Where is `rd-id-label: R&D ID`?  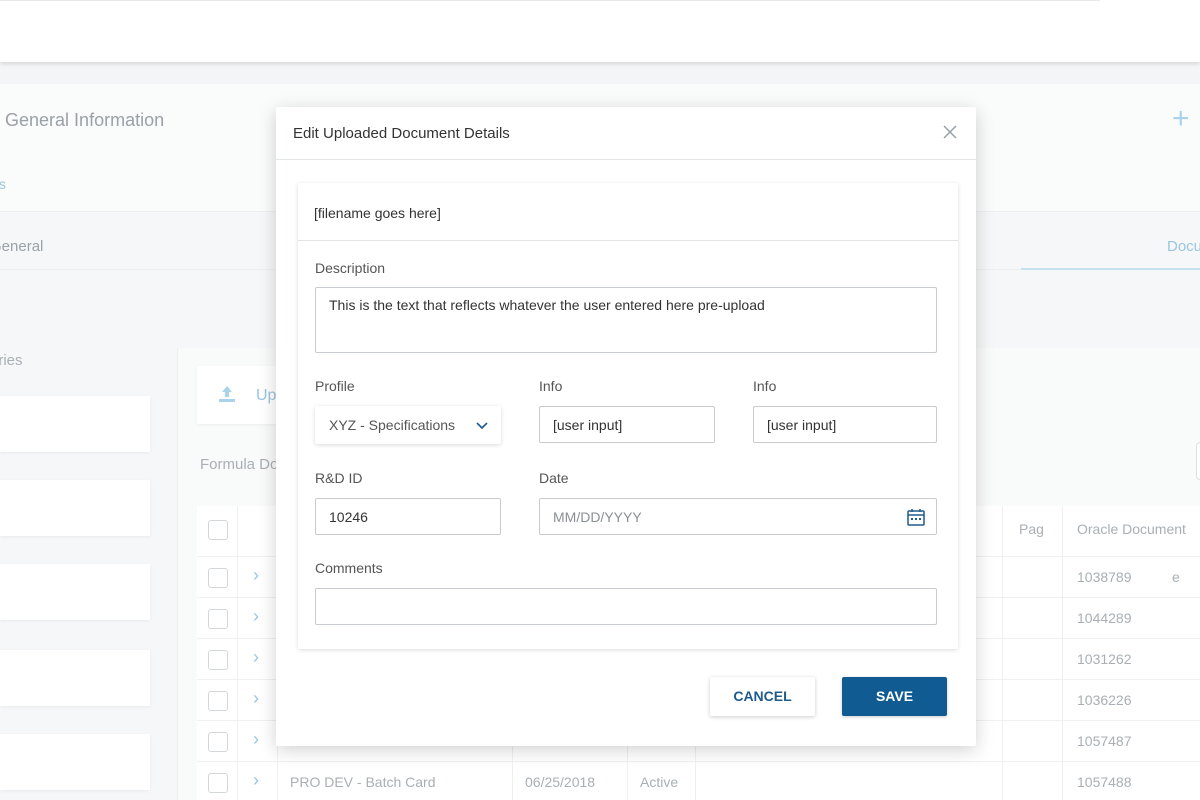
rd-id-label: R&D ID is located at coordinates (339, 478).